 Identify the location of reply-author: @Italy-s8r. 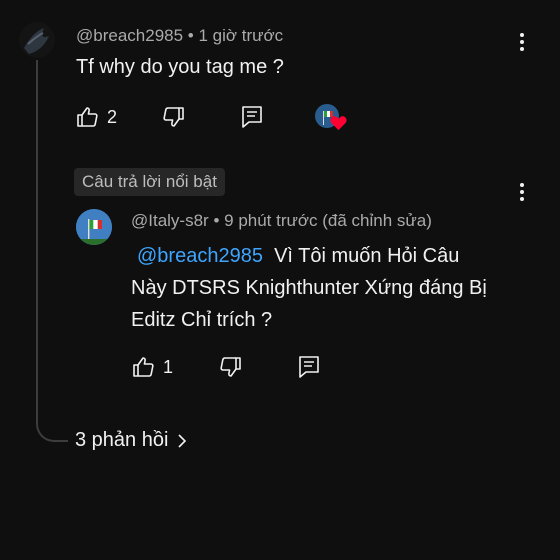
(170, 220).